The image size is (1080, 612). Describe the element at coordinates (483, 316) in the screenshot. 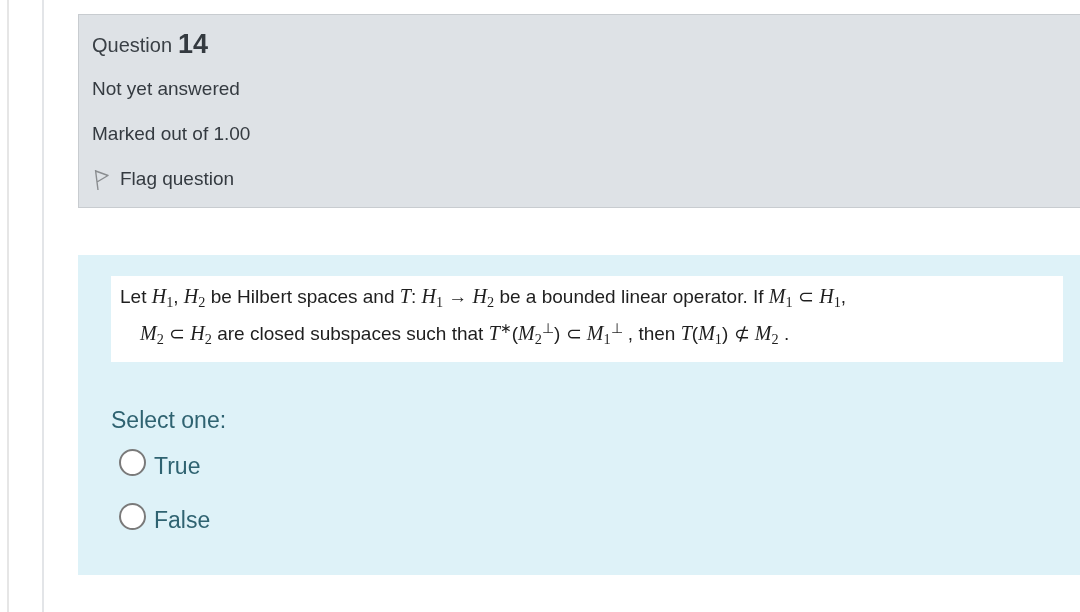

I see `question-text: Let H$_{1}$, H$_{2}$ be Hilbert spaces and T: H$_{1}$ → H$_{2}$ be a bounded linear operator. If M$_{1}$ ⊂ H$_{1}$, M$_{2}$ ⊂ H$_{2}$ are closed subspaces such that T$^{∗}$(M$_{2}$$^{⊥}$) ⊂ M$_{1}$$^{⊥}$ , then T(M$_{1}$) ⊄ M$_{2}$ .` at that location.